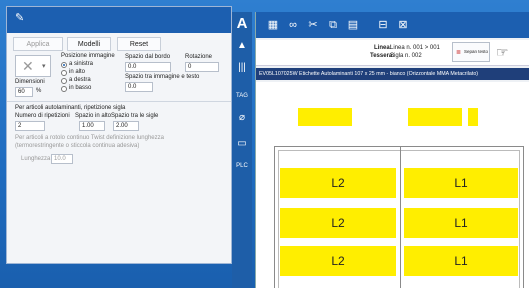  I want to click on image-position-label: Posizione immagine, so click(88, 56).